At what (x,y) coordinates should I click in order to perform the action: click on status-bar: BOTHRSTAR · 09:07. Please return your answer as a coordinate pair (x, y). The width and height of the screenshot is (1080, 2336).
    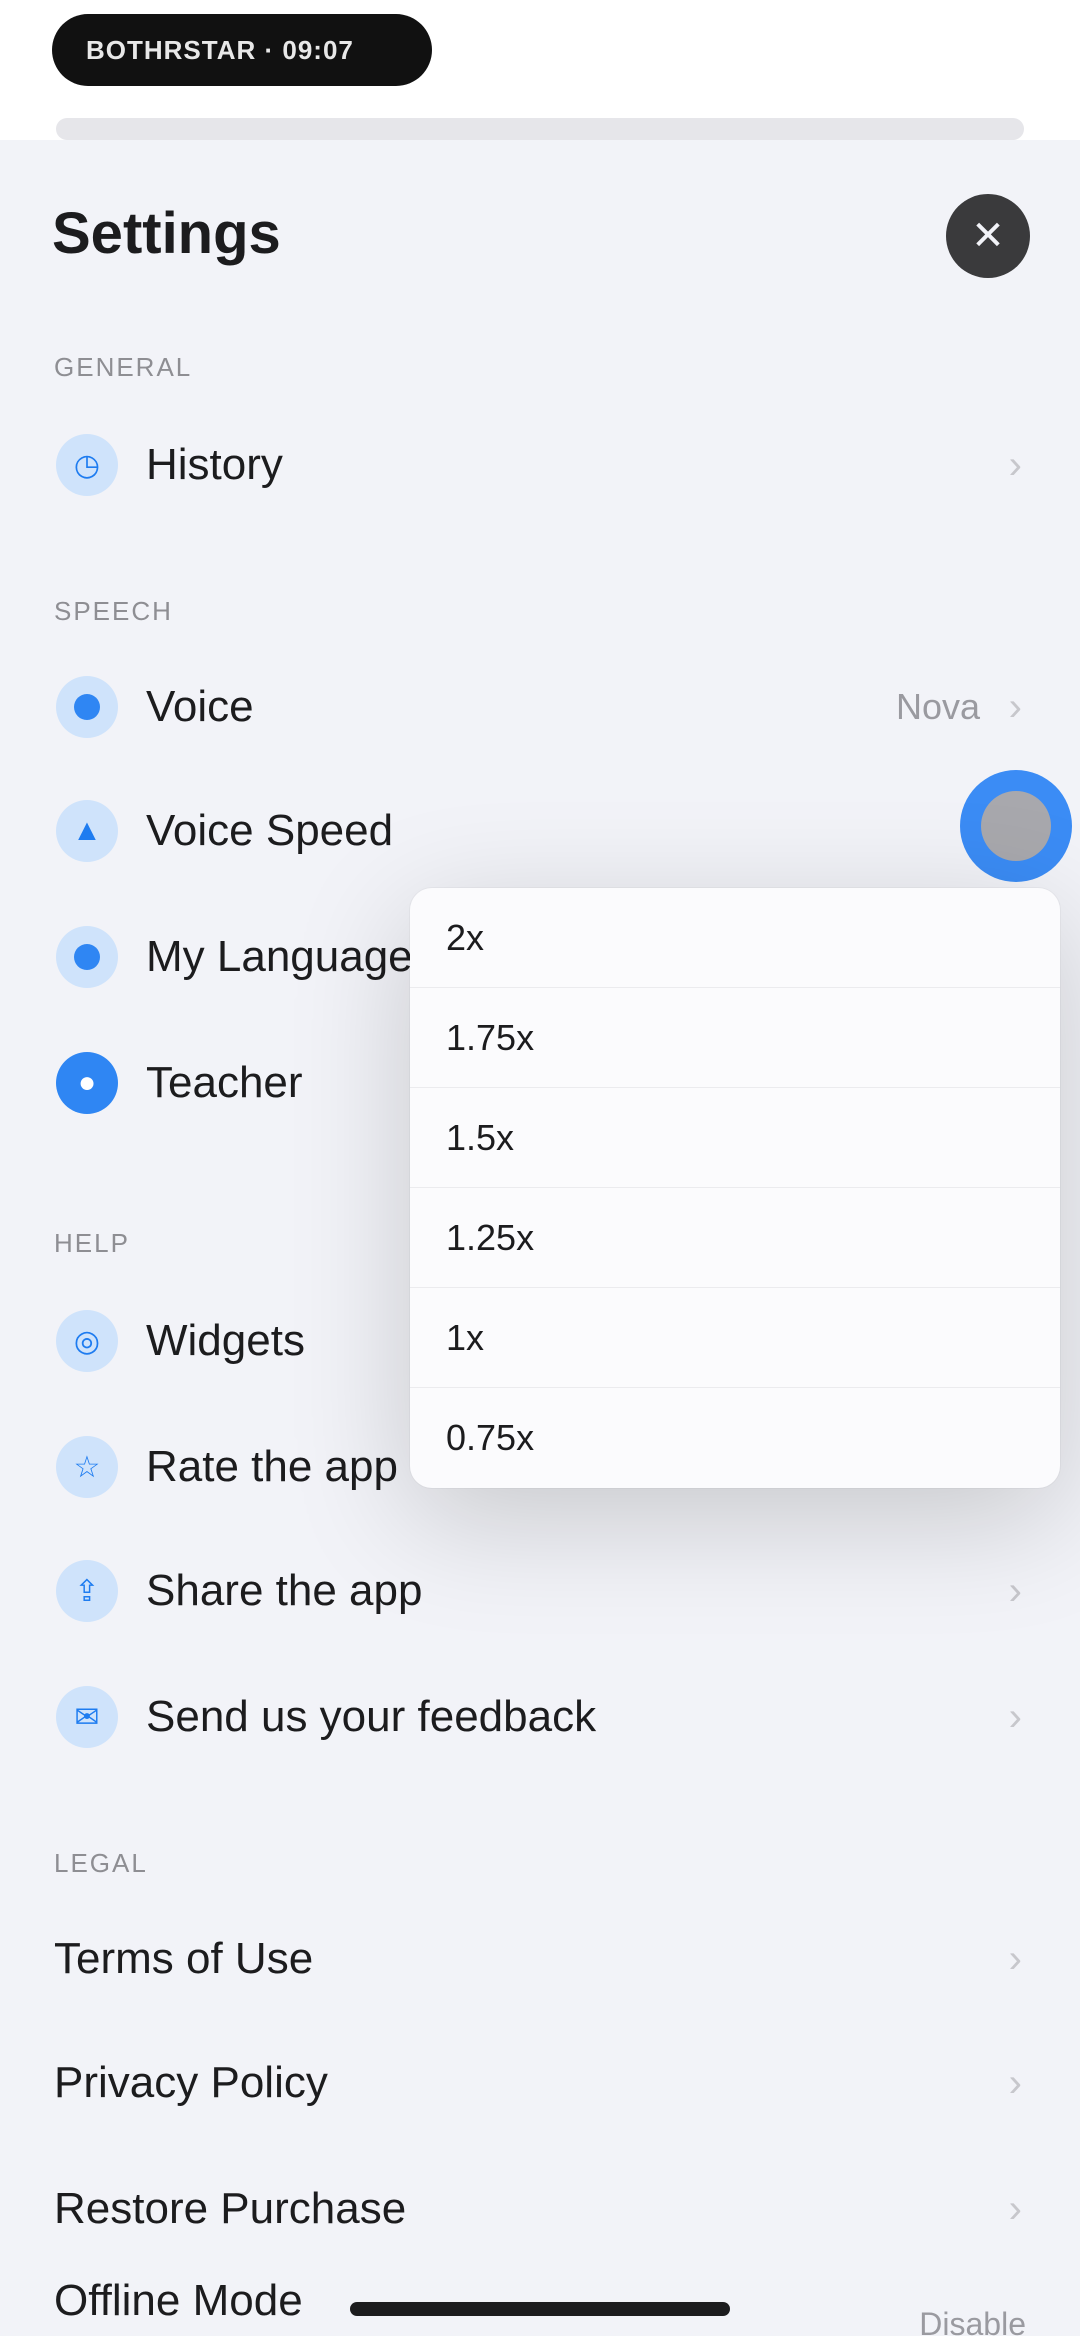
    Looking at the image, I should click on (540, 70).